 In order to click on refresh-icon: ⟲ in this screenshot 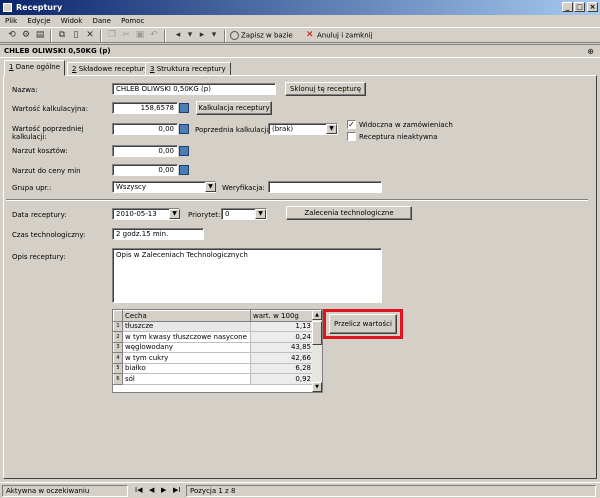, I will do `click(12, 35)`.